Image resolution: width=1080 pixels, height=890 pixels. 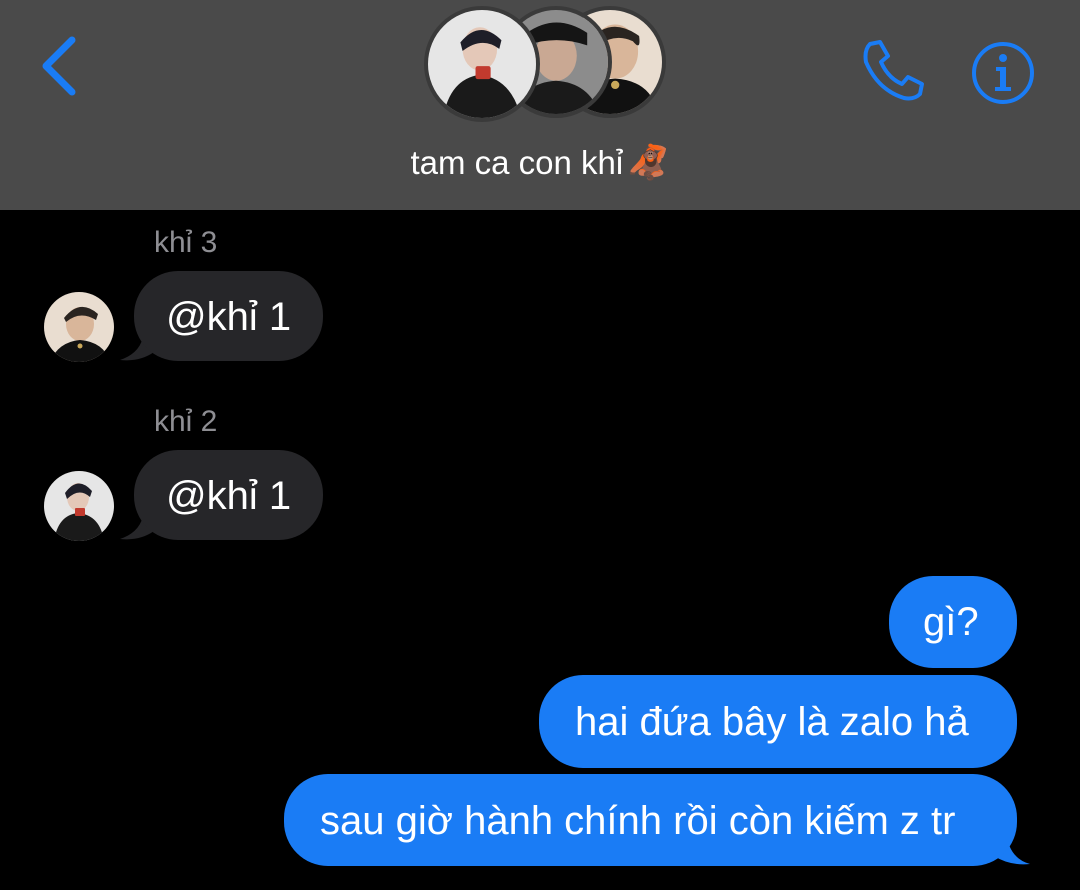 What do you see at coordinates (186, 421) in the screenshot?
I see `sender-name: khỉ 2` at bounding box center [186, 421].